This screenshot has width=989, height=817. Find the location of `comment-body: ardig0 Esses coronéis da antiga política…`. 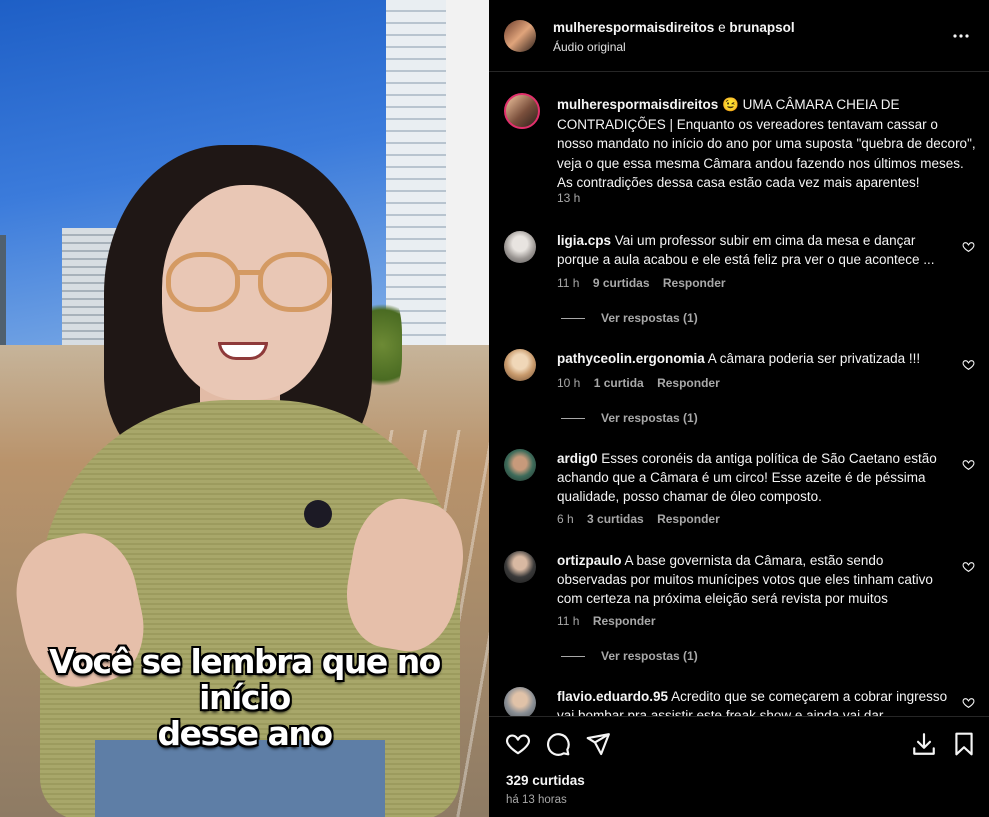

comment-body: ardig0 Esses coronéis da antiga política… is located at coordinates (754, 477).